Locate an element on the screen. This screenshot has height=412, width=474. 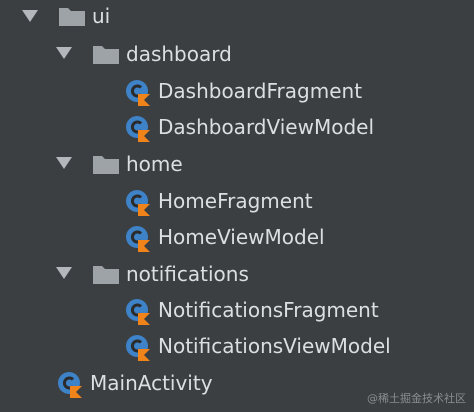
watermark: @稀土掘金技术社区 is located at coordinates (416, 398).